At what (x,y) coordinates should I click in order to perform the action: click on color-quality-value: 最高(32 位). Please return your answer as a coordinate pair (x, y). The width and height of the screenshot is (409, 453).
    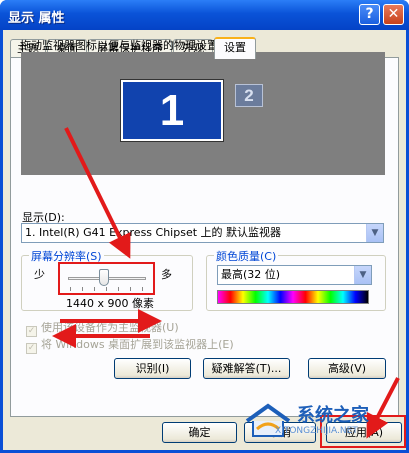
    Looking at the image, I should click on (251, 274).